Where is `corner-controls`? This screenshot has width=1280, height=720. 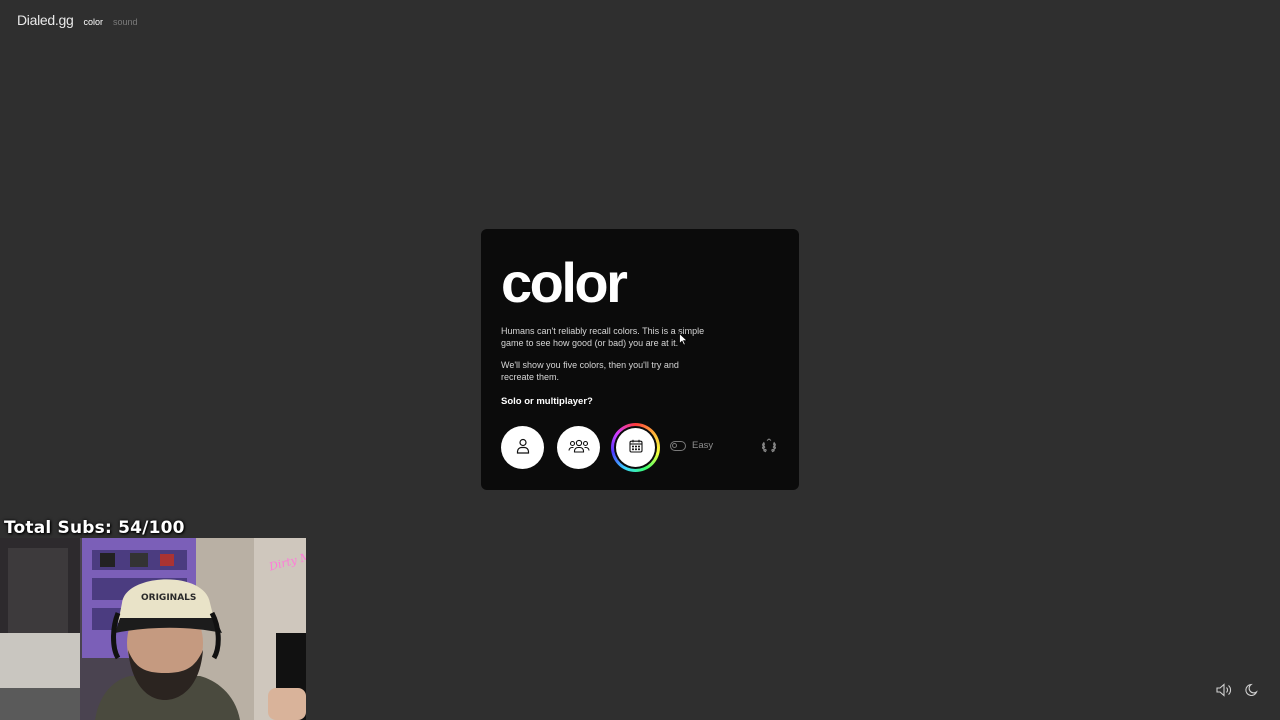
corner-controls is located at coordinates (1238, 692).